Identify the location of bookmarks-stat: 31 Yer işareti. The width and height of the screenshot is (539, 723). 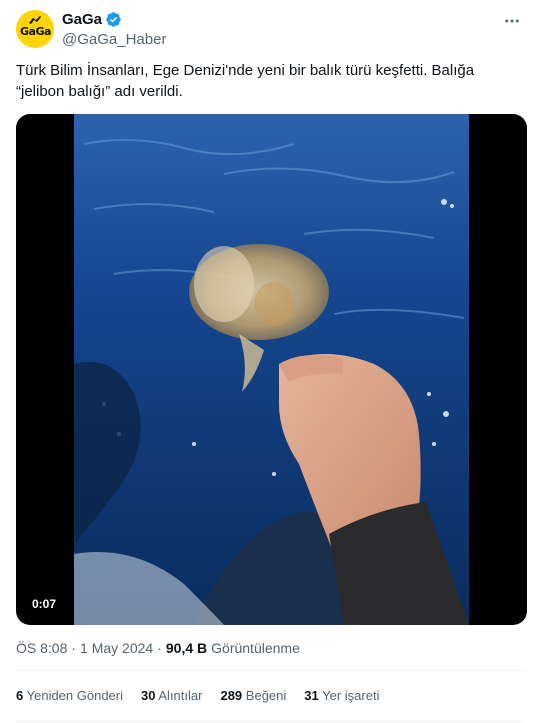
(341, 695).